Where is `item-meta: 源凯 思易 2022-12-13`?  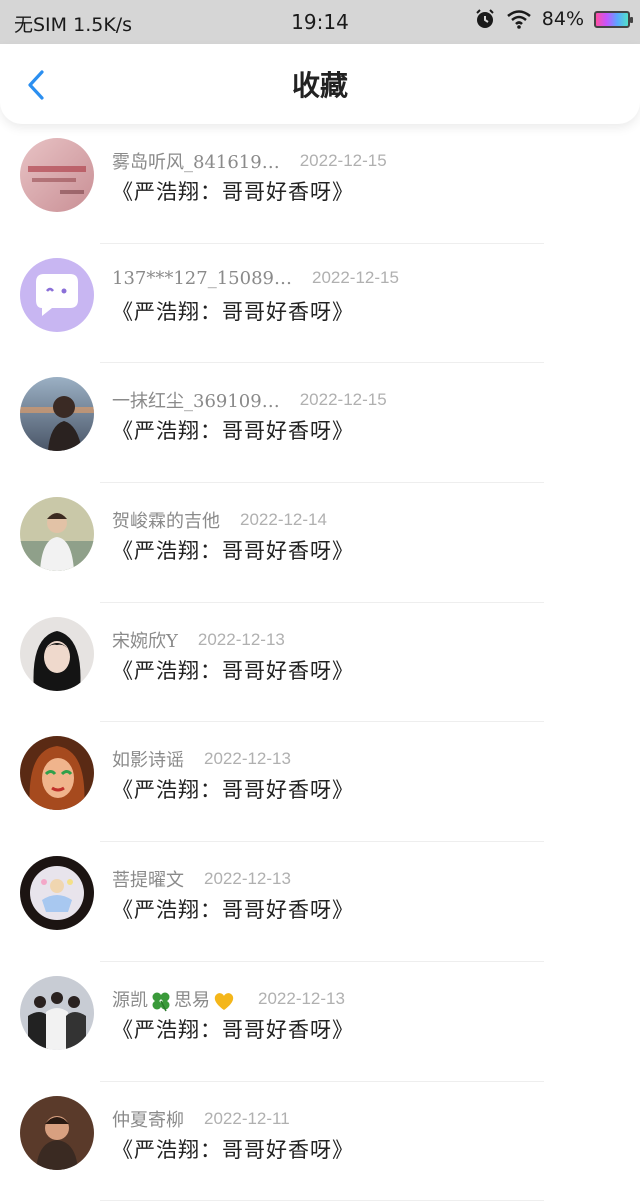
item-meta: 源凯 思易 2022-12-13 is located at coordinates (228, 999).